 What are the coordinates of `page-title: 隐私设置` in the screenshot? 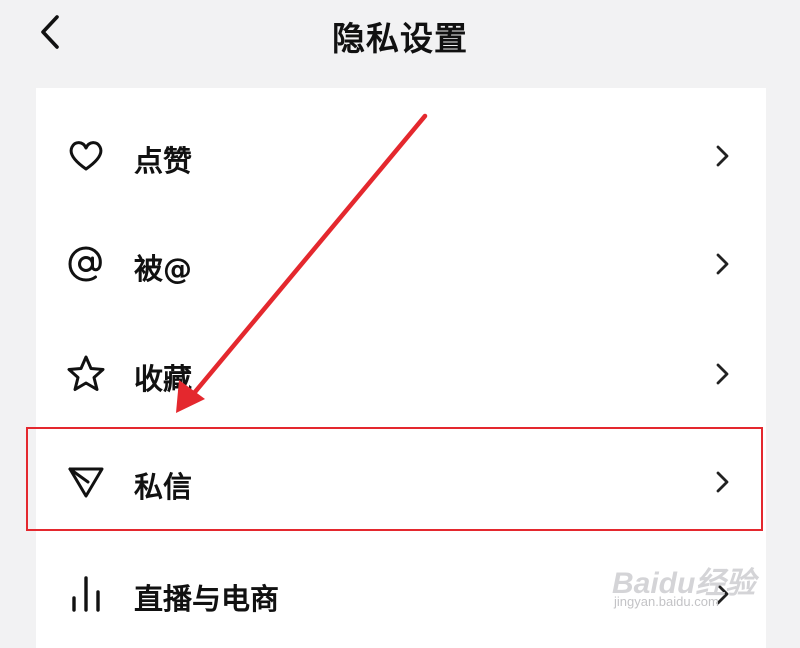 It's located at (400, 38).